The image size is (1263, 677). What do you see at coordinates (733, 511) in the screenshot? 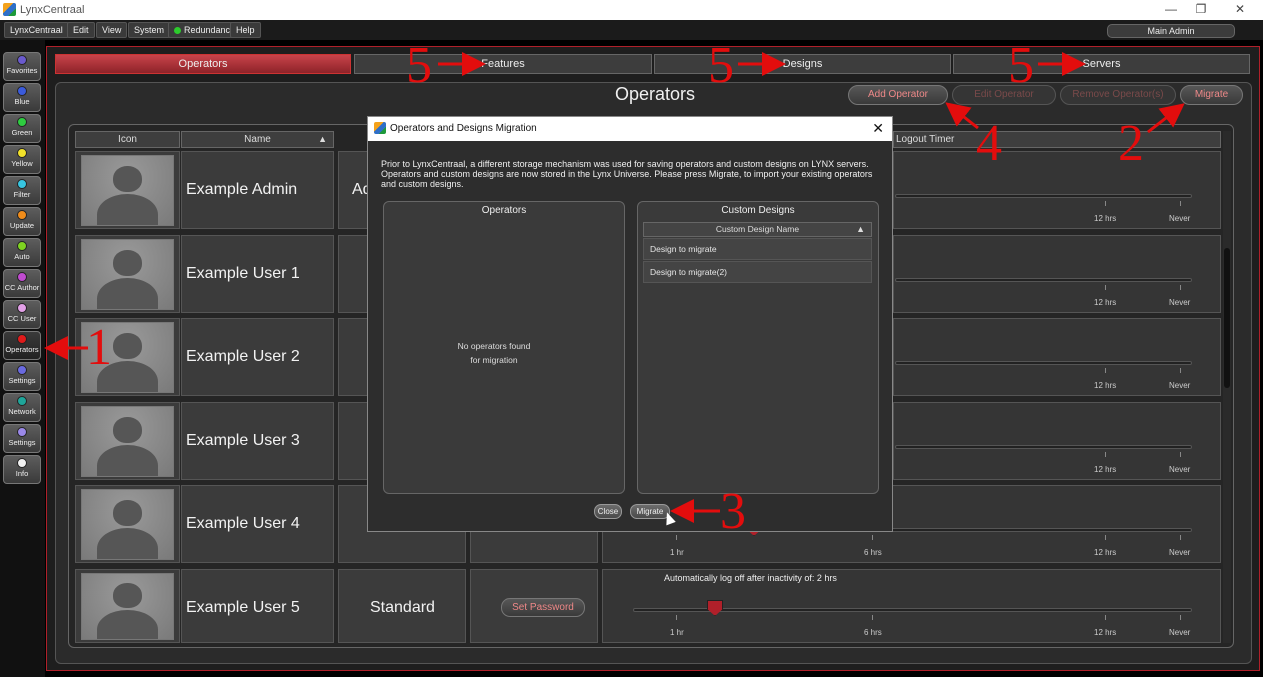
I see `annotation-number-3: 3` at bounding box center [733, 511].